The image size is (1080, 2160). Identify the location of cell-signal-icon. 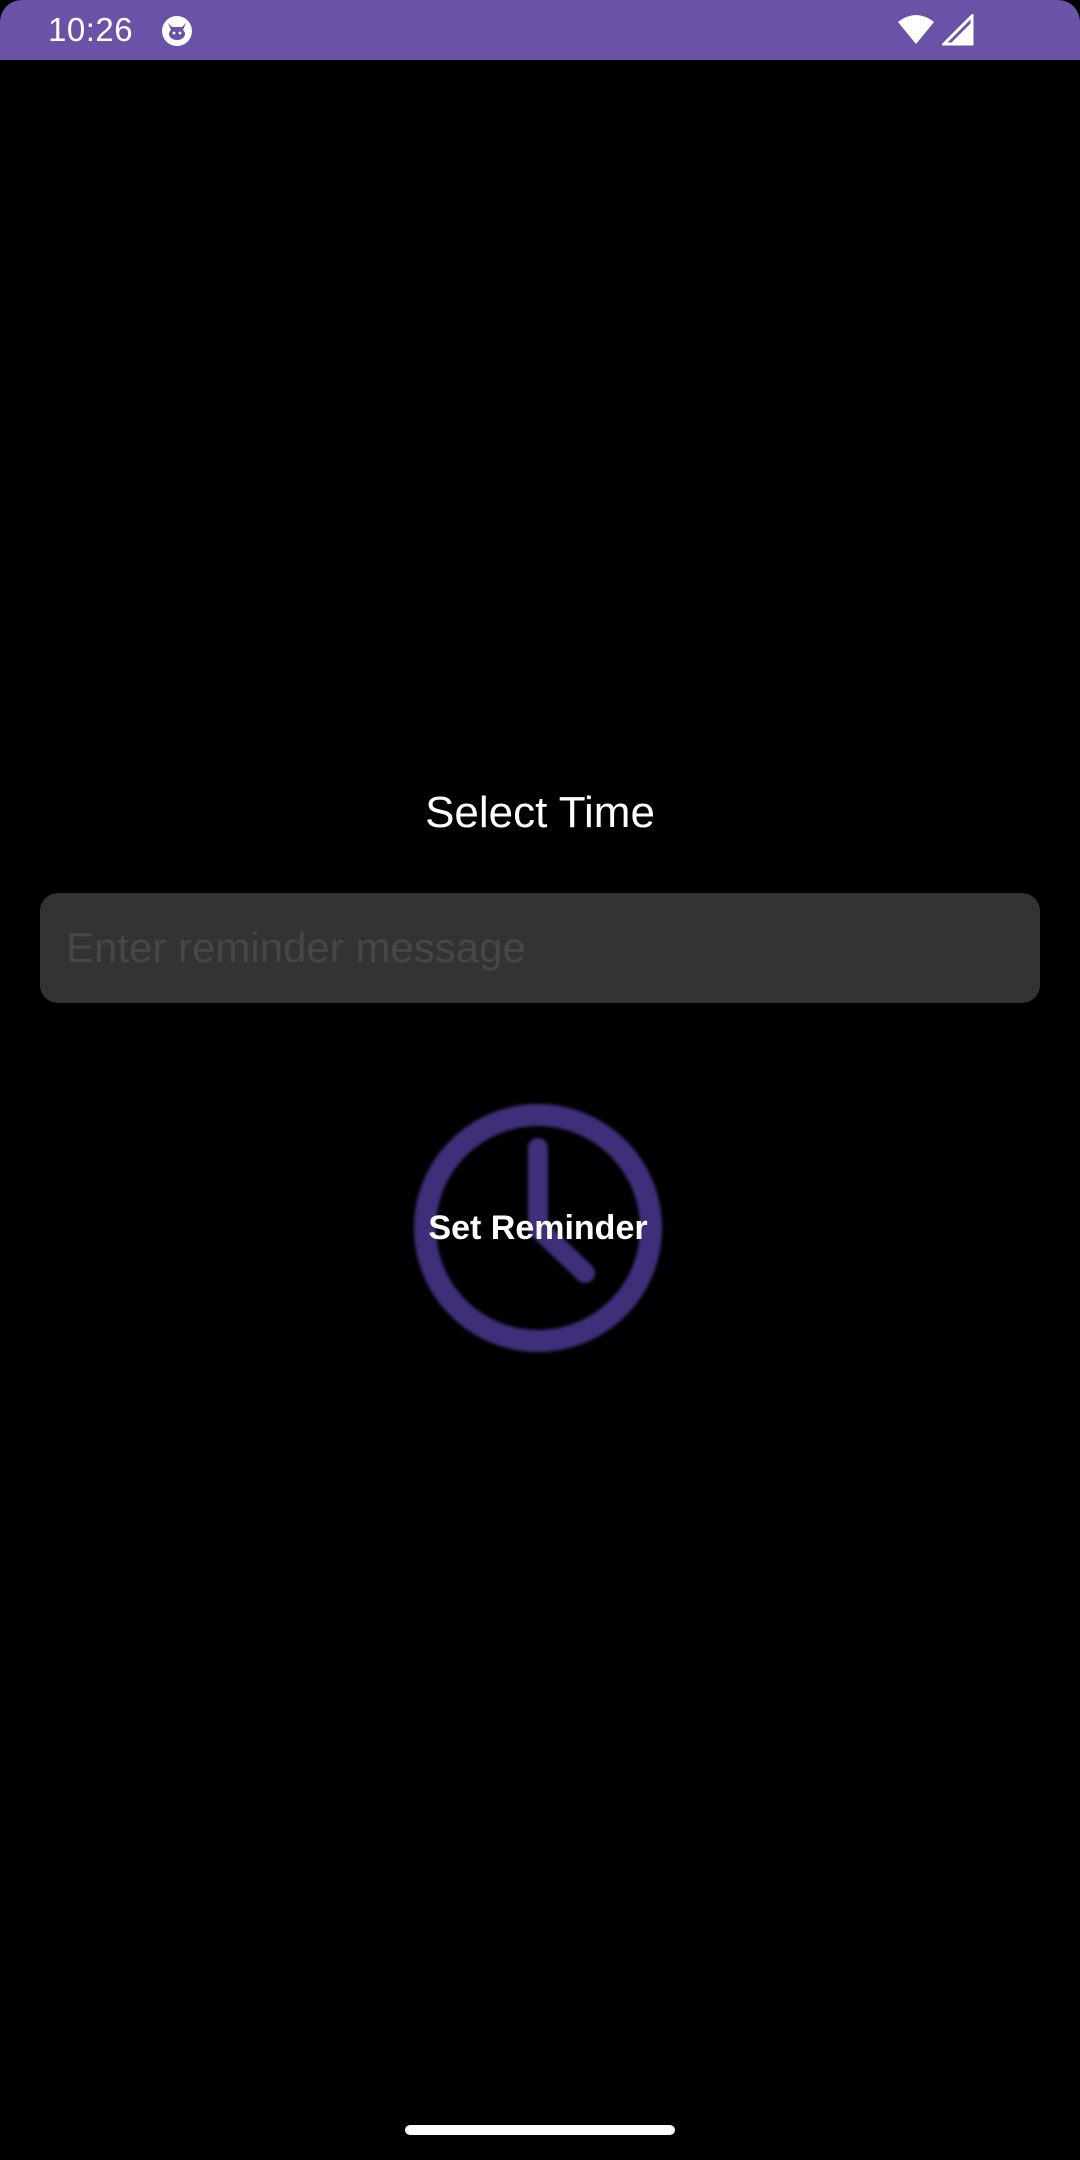
(958, 30).